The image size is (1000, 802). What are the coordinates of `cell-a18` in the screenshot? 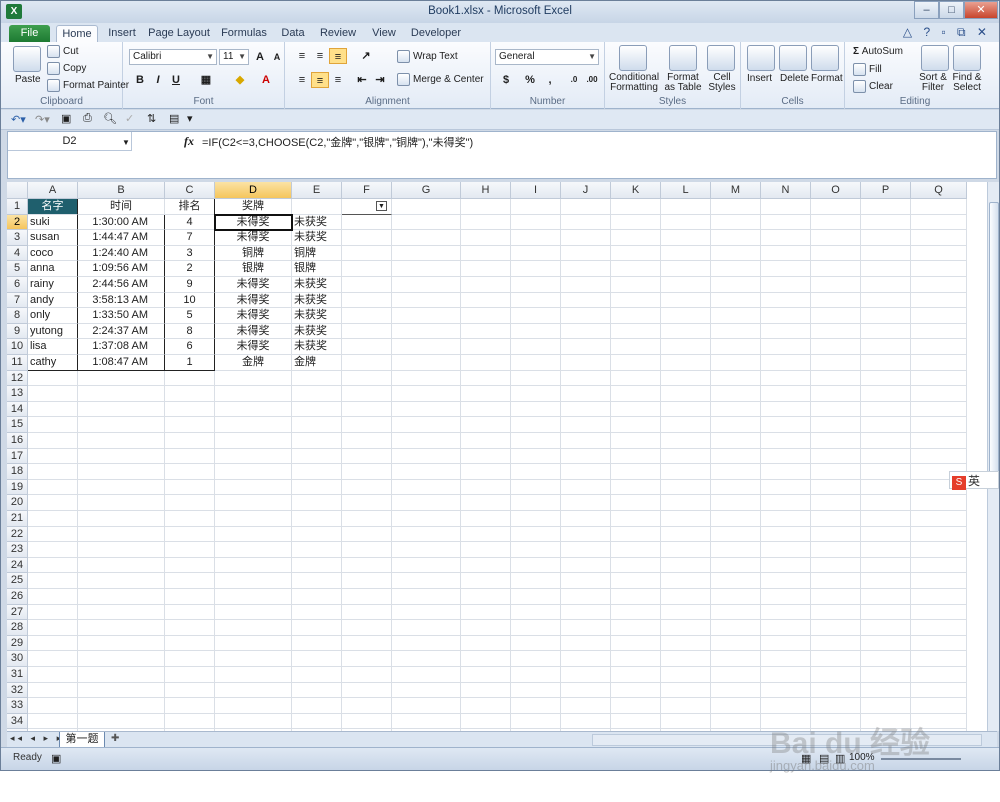 It's located at (53, 472).